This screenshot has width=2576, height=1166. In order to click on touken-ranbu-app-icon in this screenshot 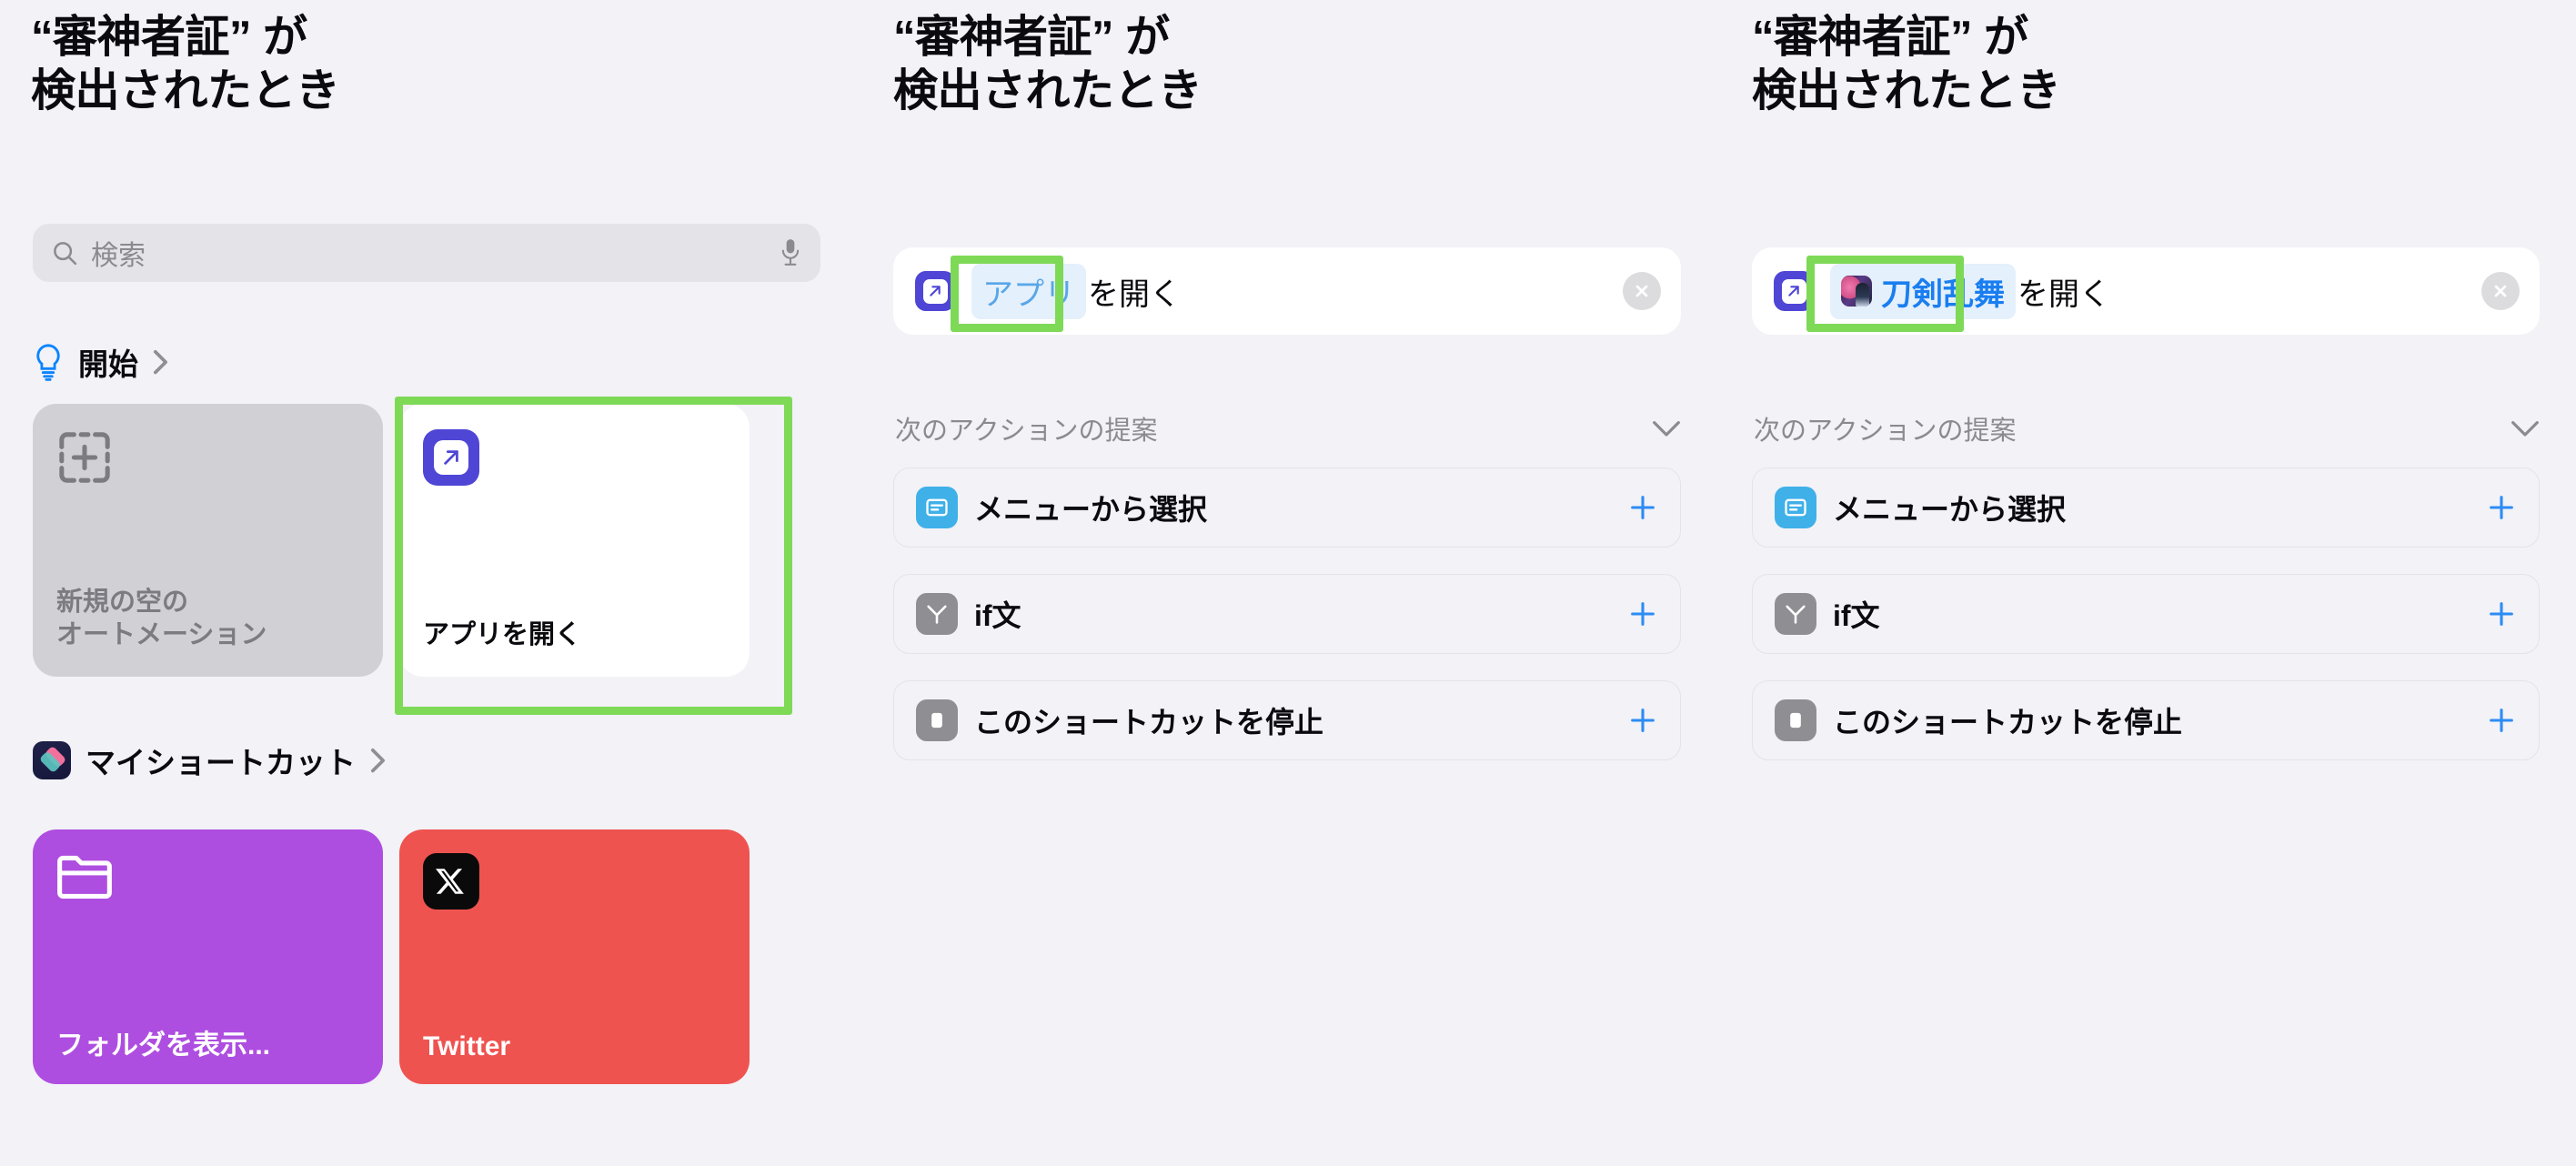, I will do `click(1856, 291)`.